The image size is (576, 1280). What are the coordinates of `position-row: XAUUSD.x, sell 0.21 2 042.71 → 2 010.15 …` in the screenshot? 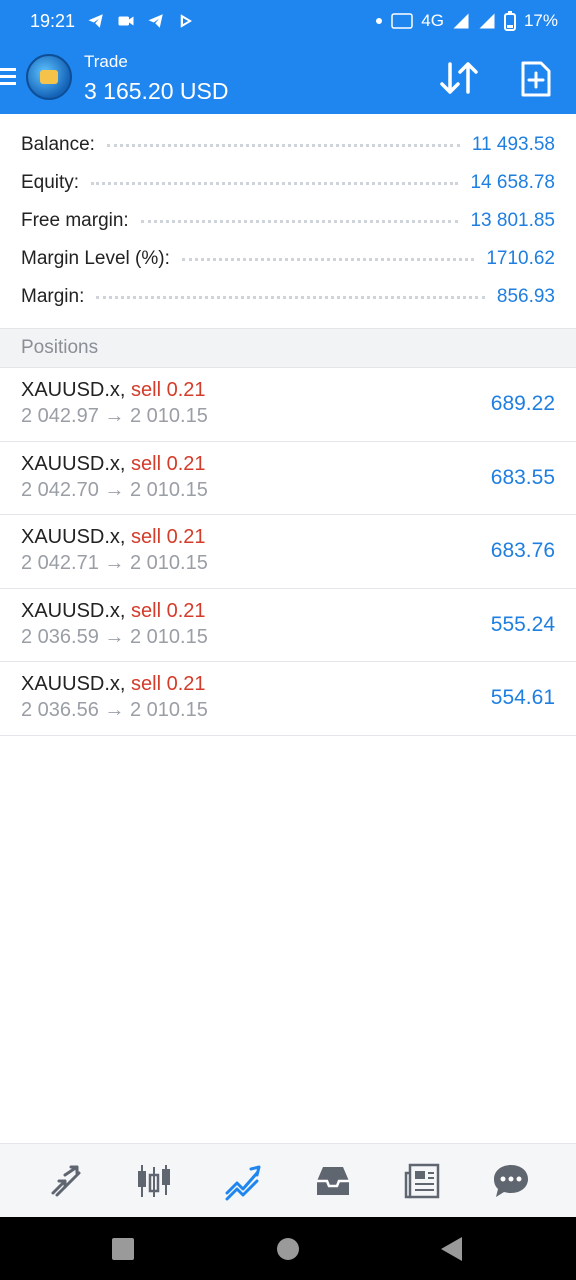 It's located at (288, 552).